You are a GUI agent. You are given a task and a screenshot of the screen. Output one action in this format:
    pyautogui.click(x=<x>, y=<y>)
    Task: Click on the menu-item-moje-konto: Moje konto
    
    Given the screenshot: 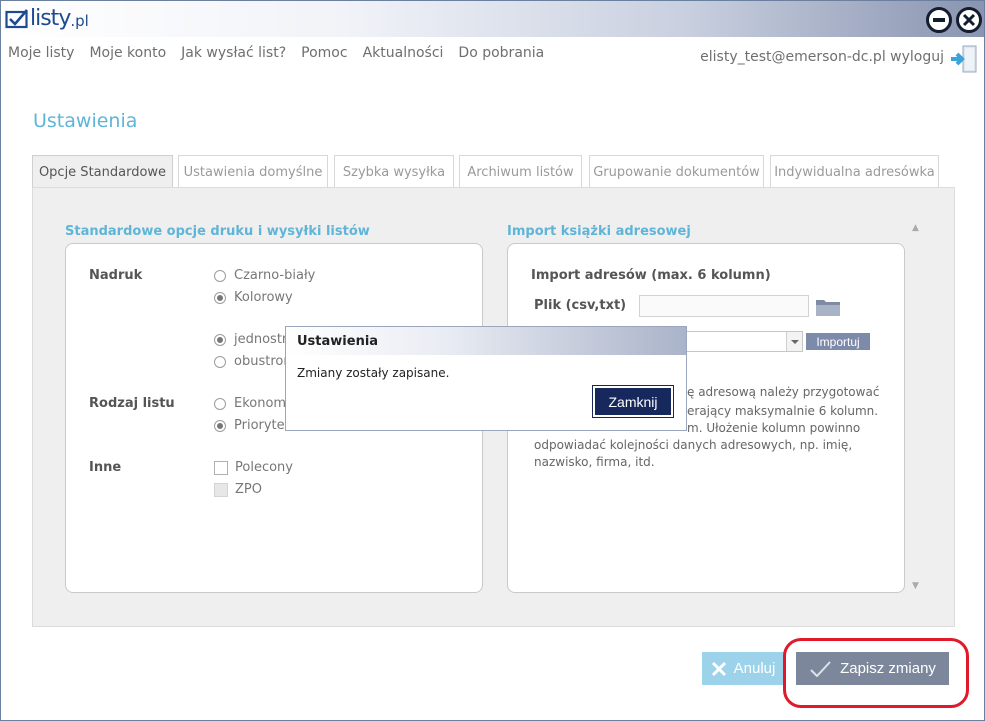 What is the action you would take?
    pyautogui.click(x=127, y=53)
    